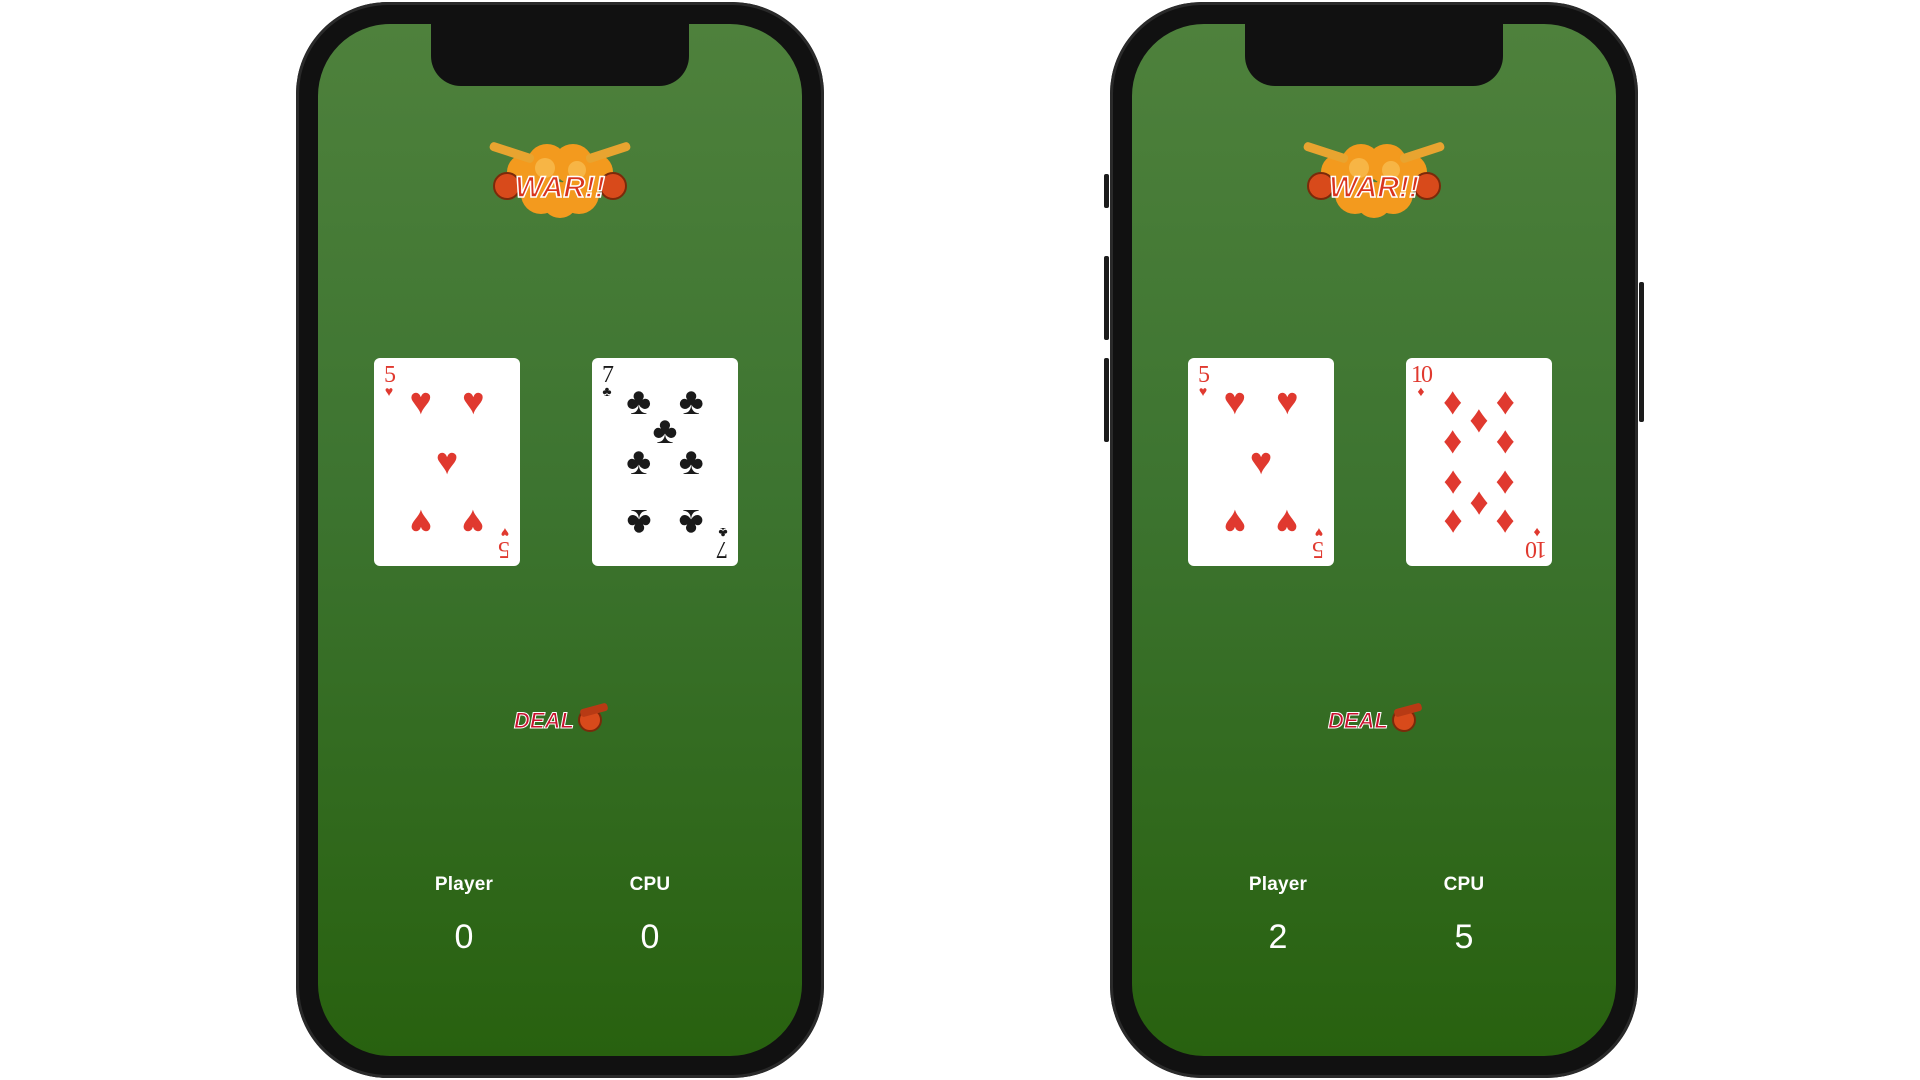  Describe the element at coordinates (560, 462) in the screenshot. I see `card-area: 5 ♥ 5 ♥ ♥ ♥ ♥ ♥ ♥ 7 ♣ 7 ♣ ♣ ♣ ♣ ♣ ♣ ♣ ♣` at that location.